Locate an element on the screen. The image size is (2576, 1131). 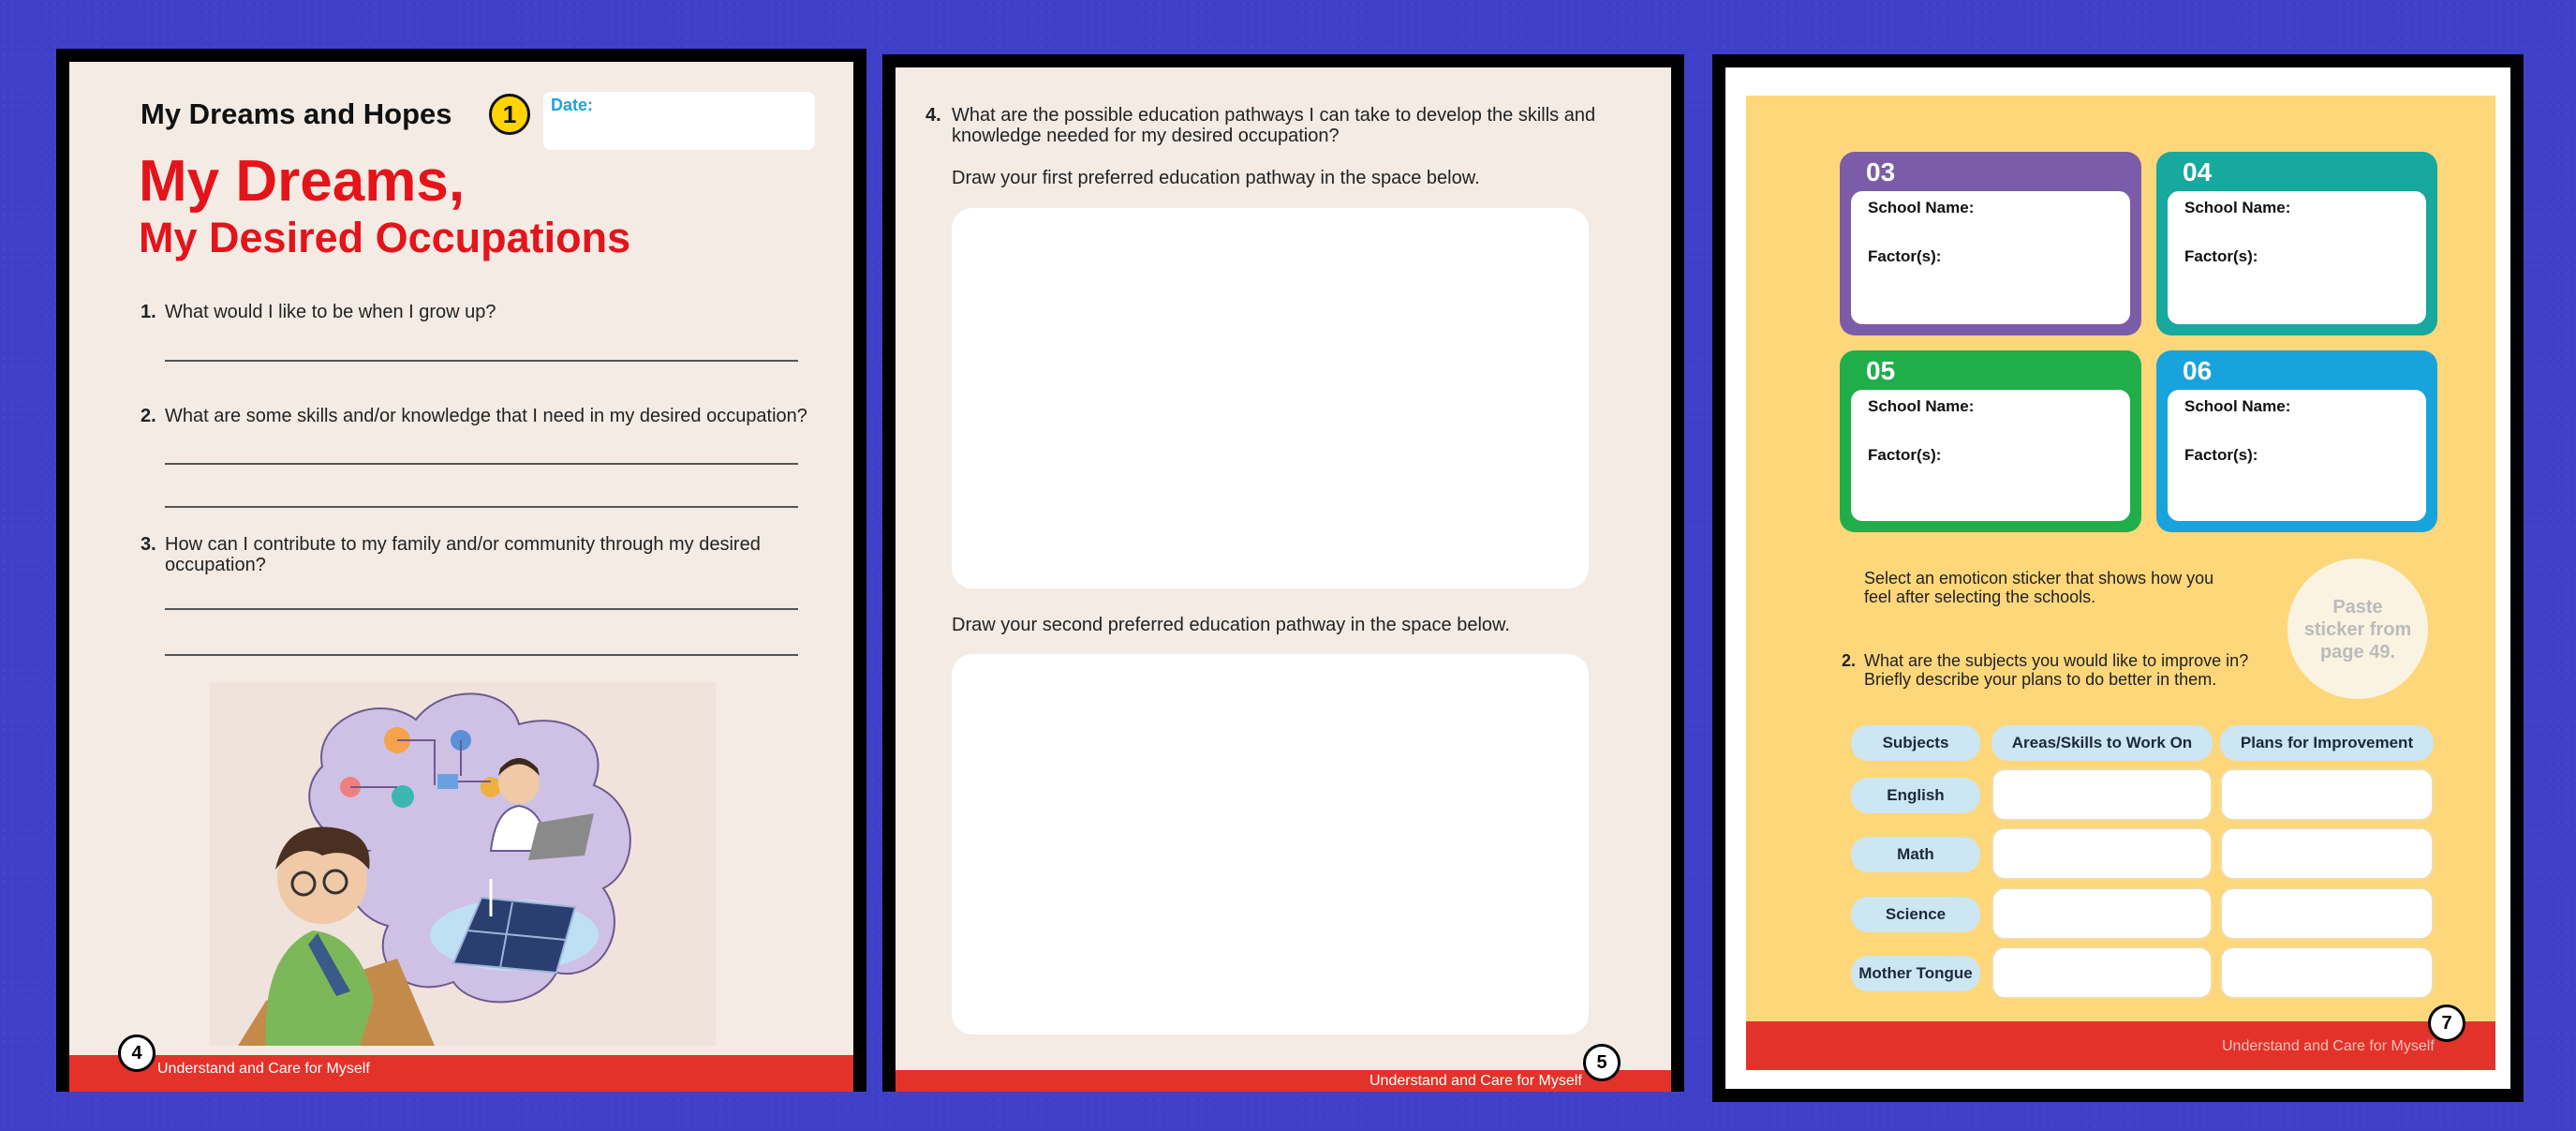
subject-science: Science is located at coordinates (1916, 915).